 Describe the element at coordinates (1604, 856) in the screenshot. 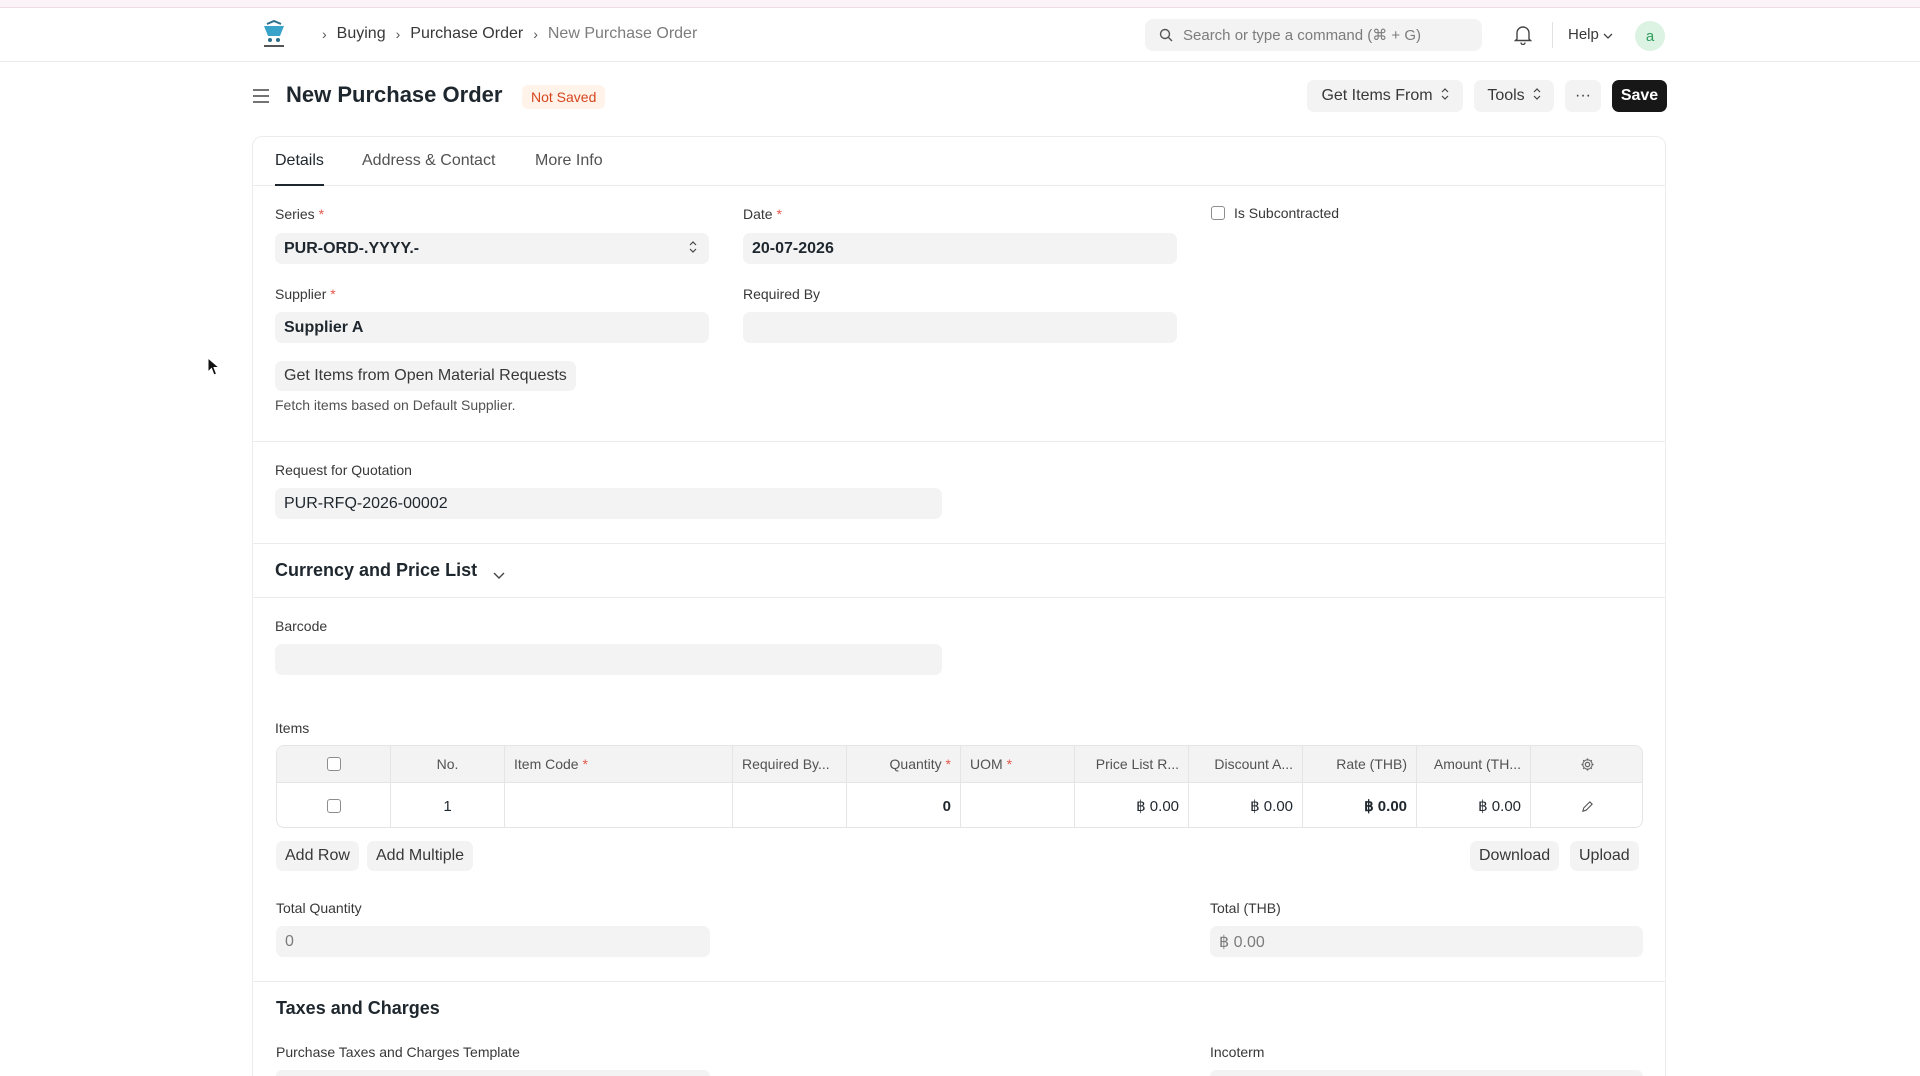

I see `upload-button: Upload` at that location.